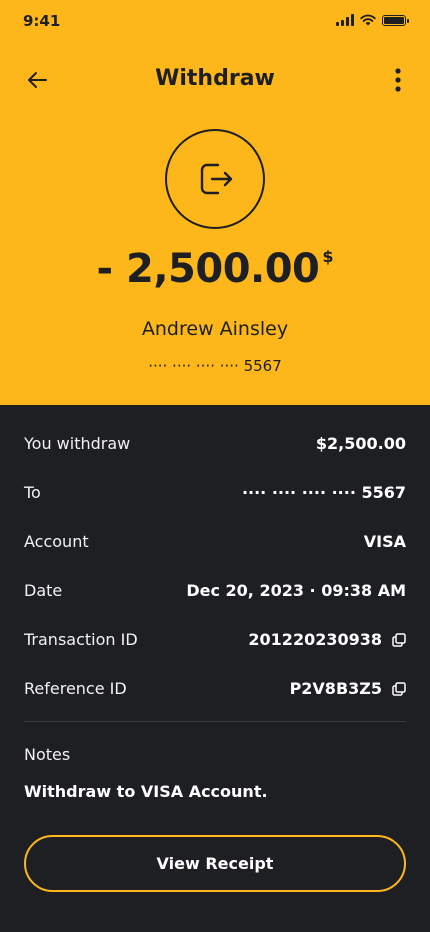 The height and width of the screenshot is (932, 430). Describe the element at coordinates (43, 590) in the screenshot. I see `detail-label: Date` at that location.